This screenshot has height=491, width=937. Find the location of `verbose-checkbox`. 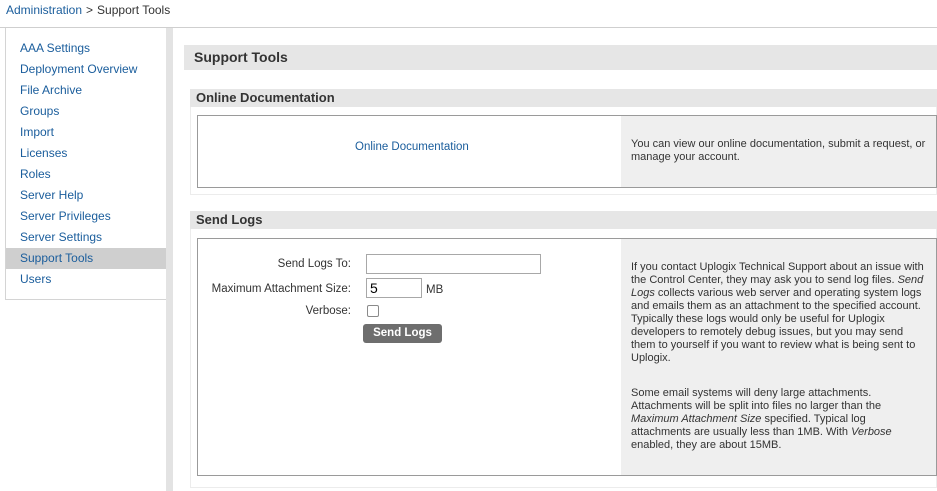

verbose-checkbox is located at coordinates (373, 311).